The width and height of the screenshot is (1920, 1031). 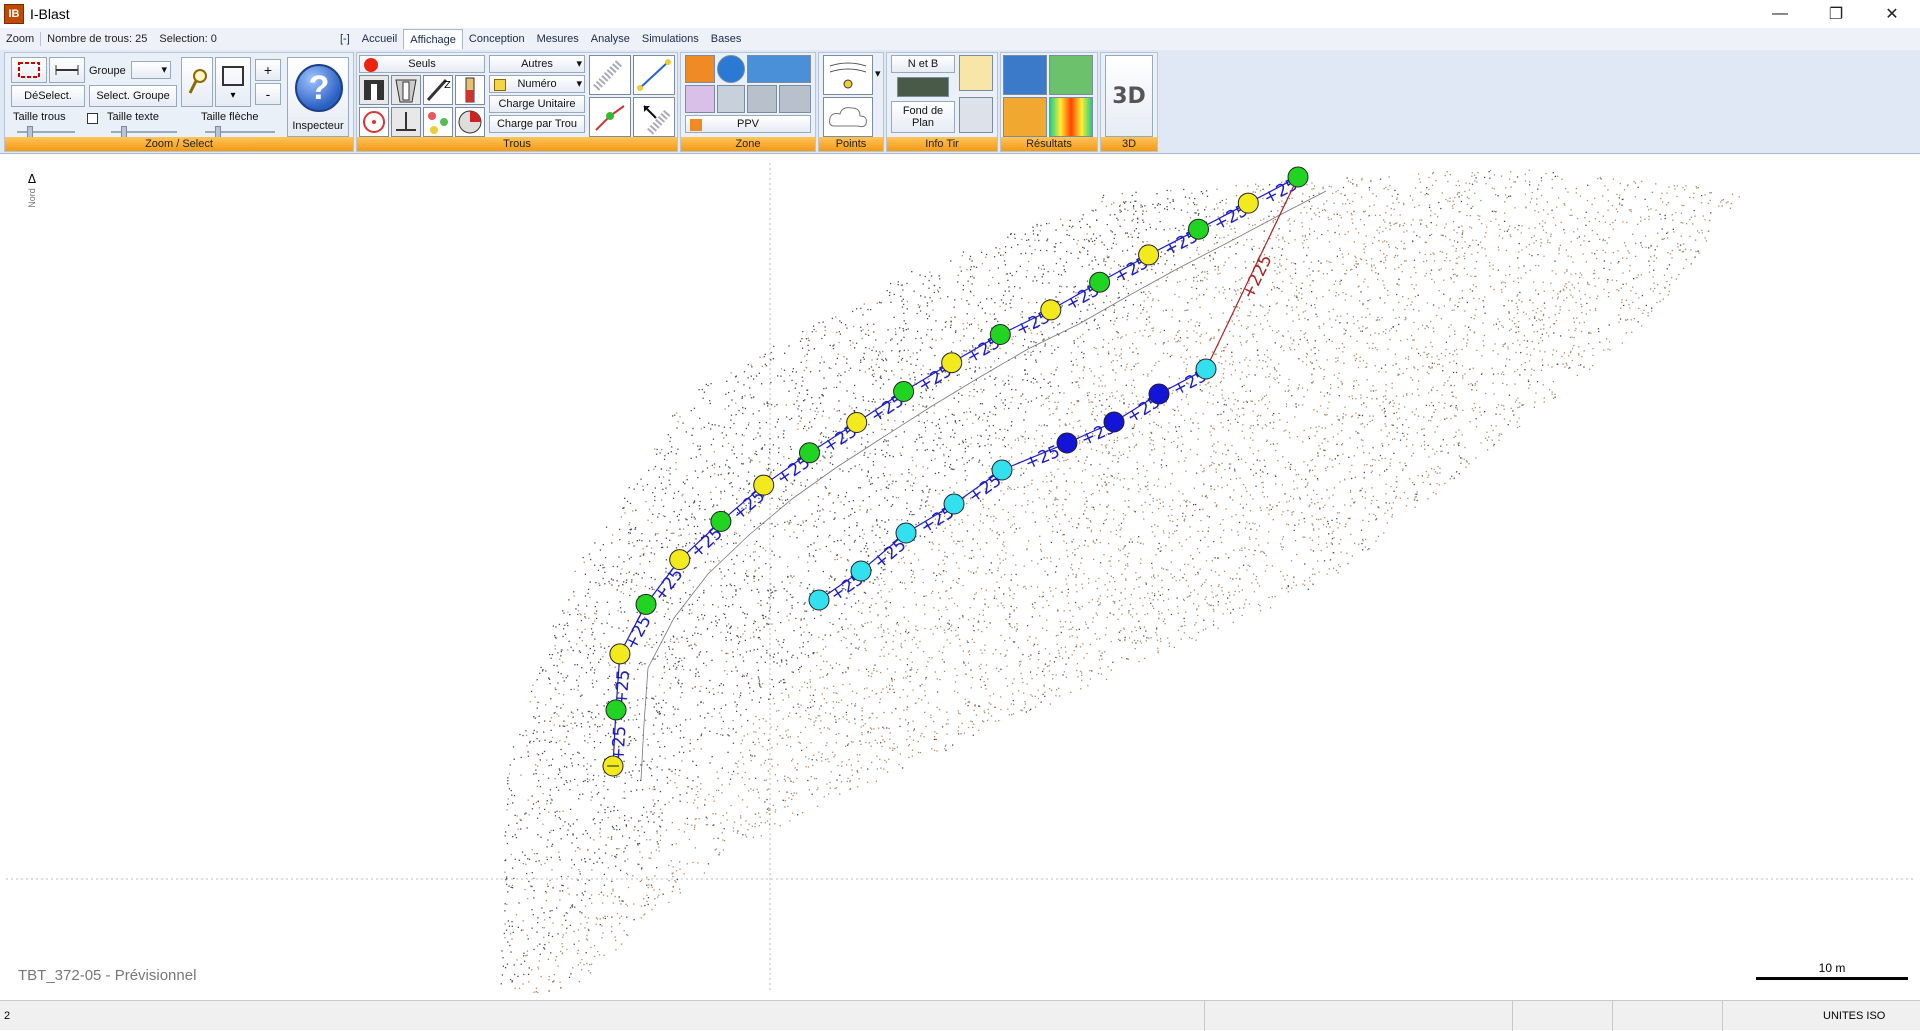 What do you see at coordinates (406, 90) in the screenshot?
I see `stemming-icon` at bounding box center [406, 90].